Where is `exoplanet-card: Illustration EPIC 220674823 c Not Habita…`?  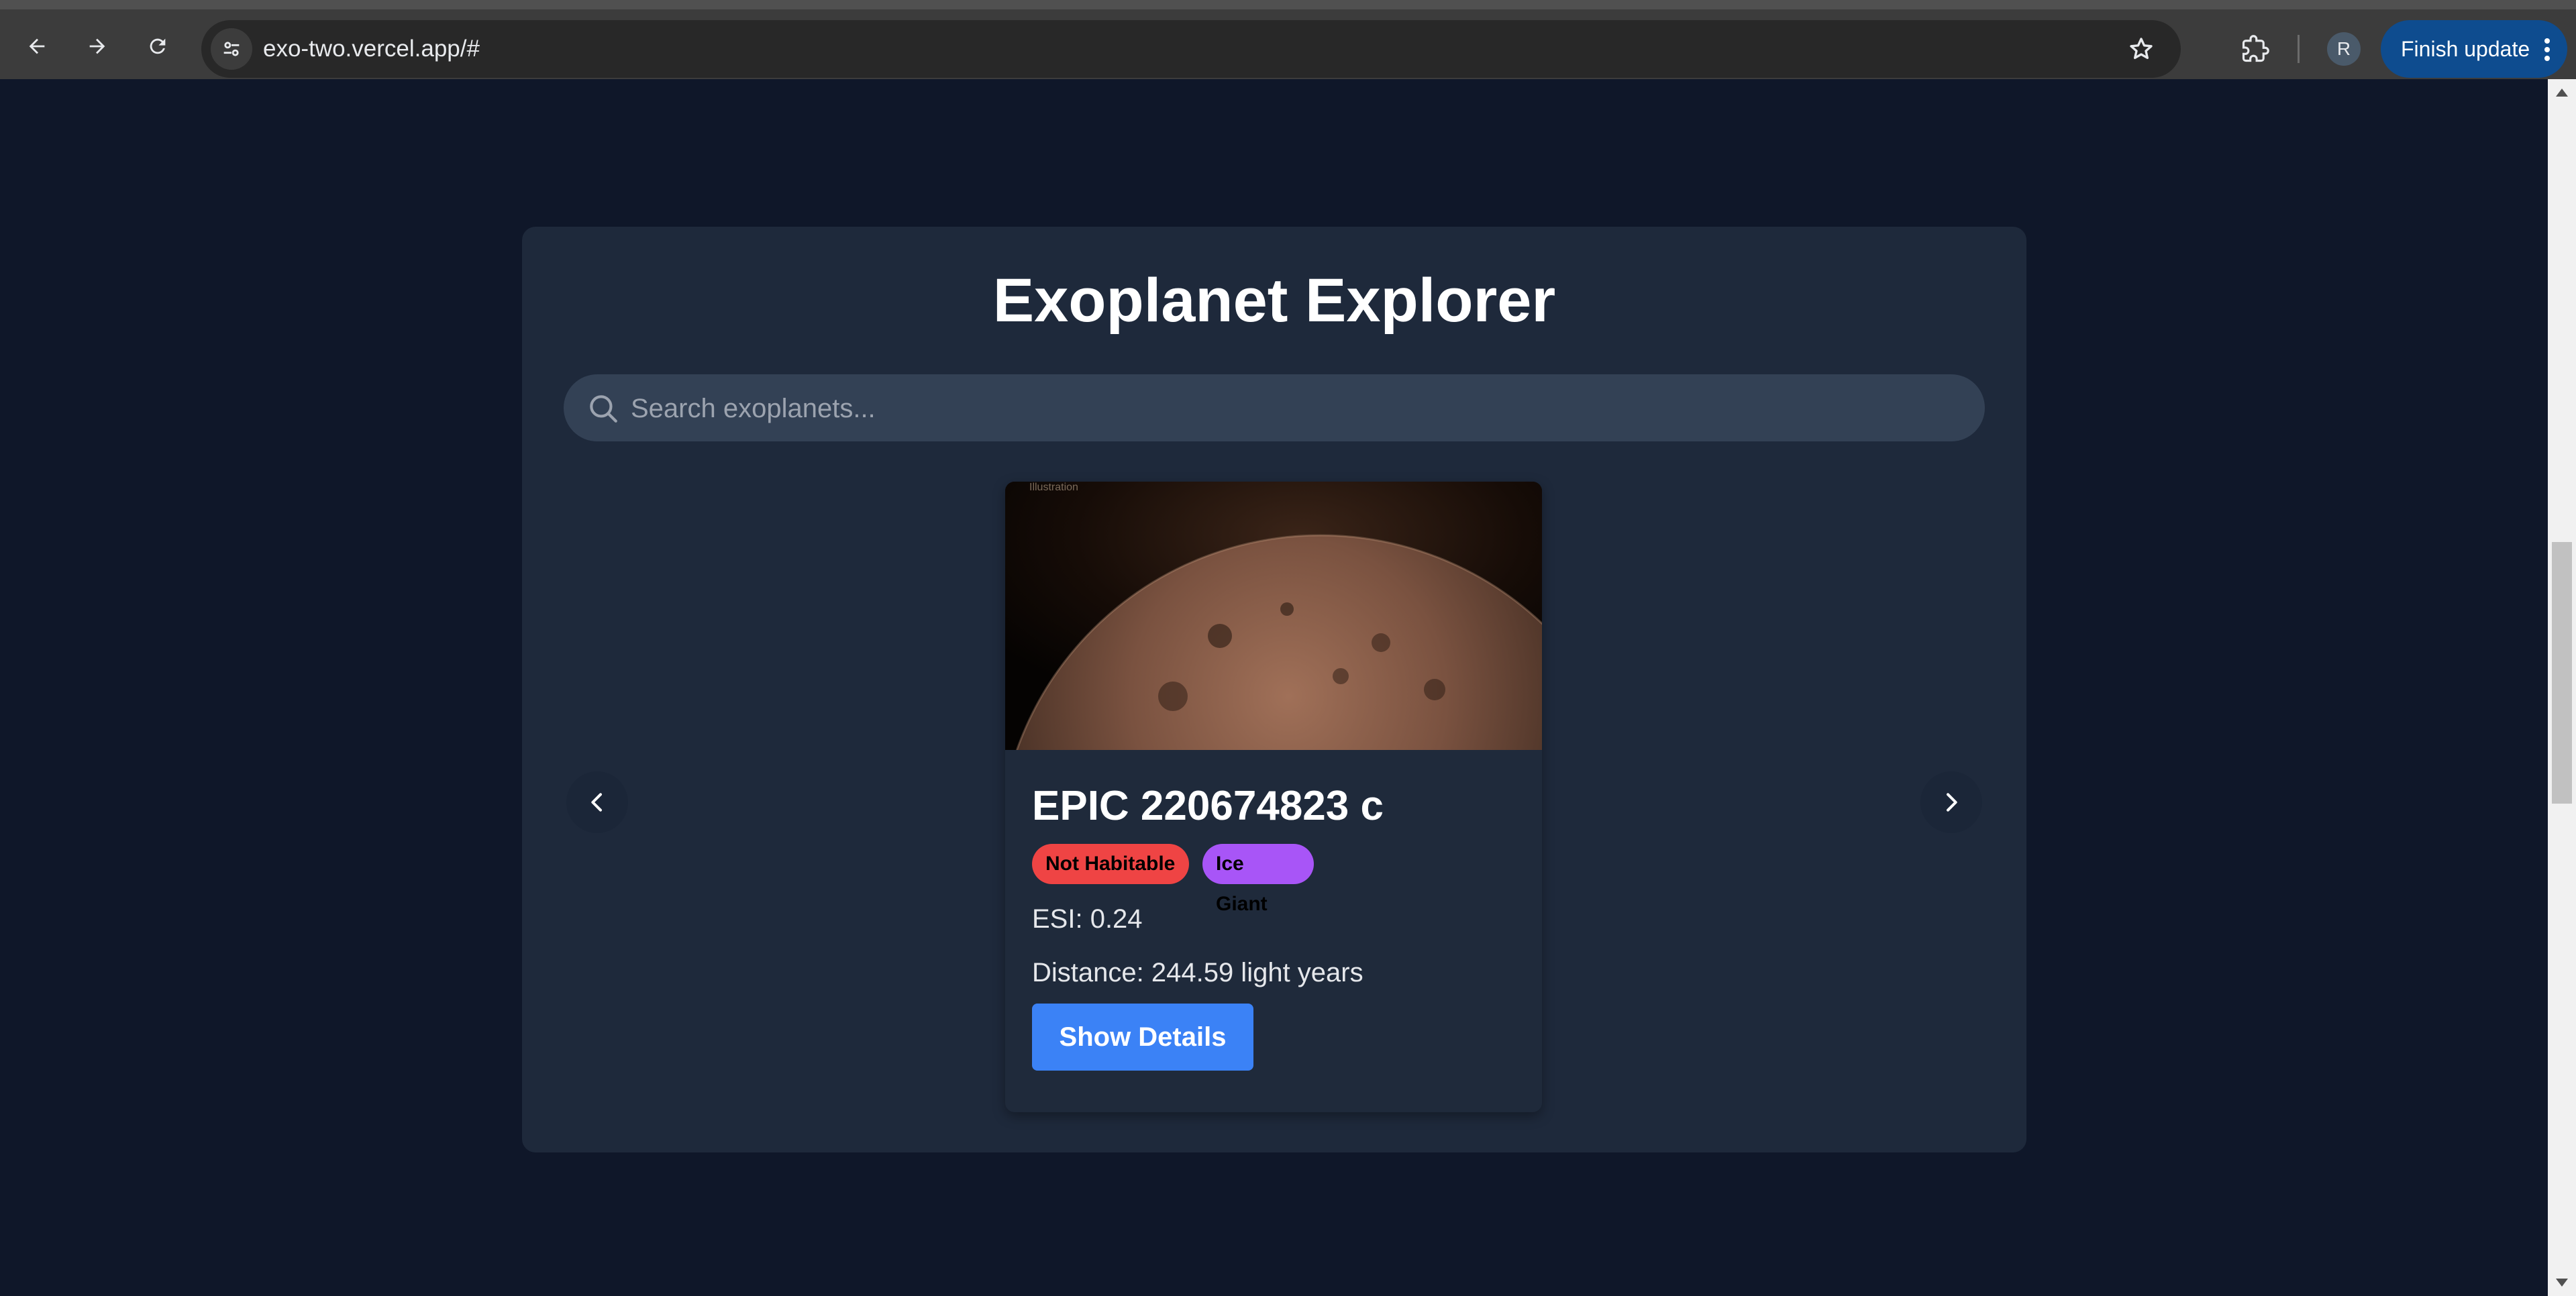 exoplanet-card: Illustration EPIC 220674823 c Not Habita… is located at coordinates (1273, 797).